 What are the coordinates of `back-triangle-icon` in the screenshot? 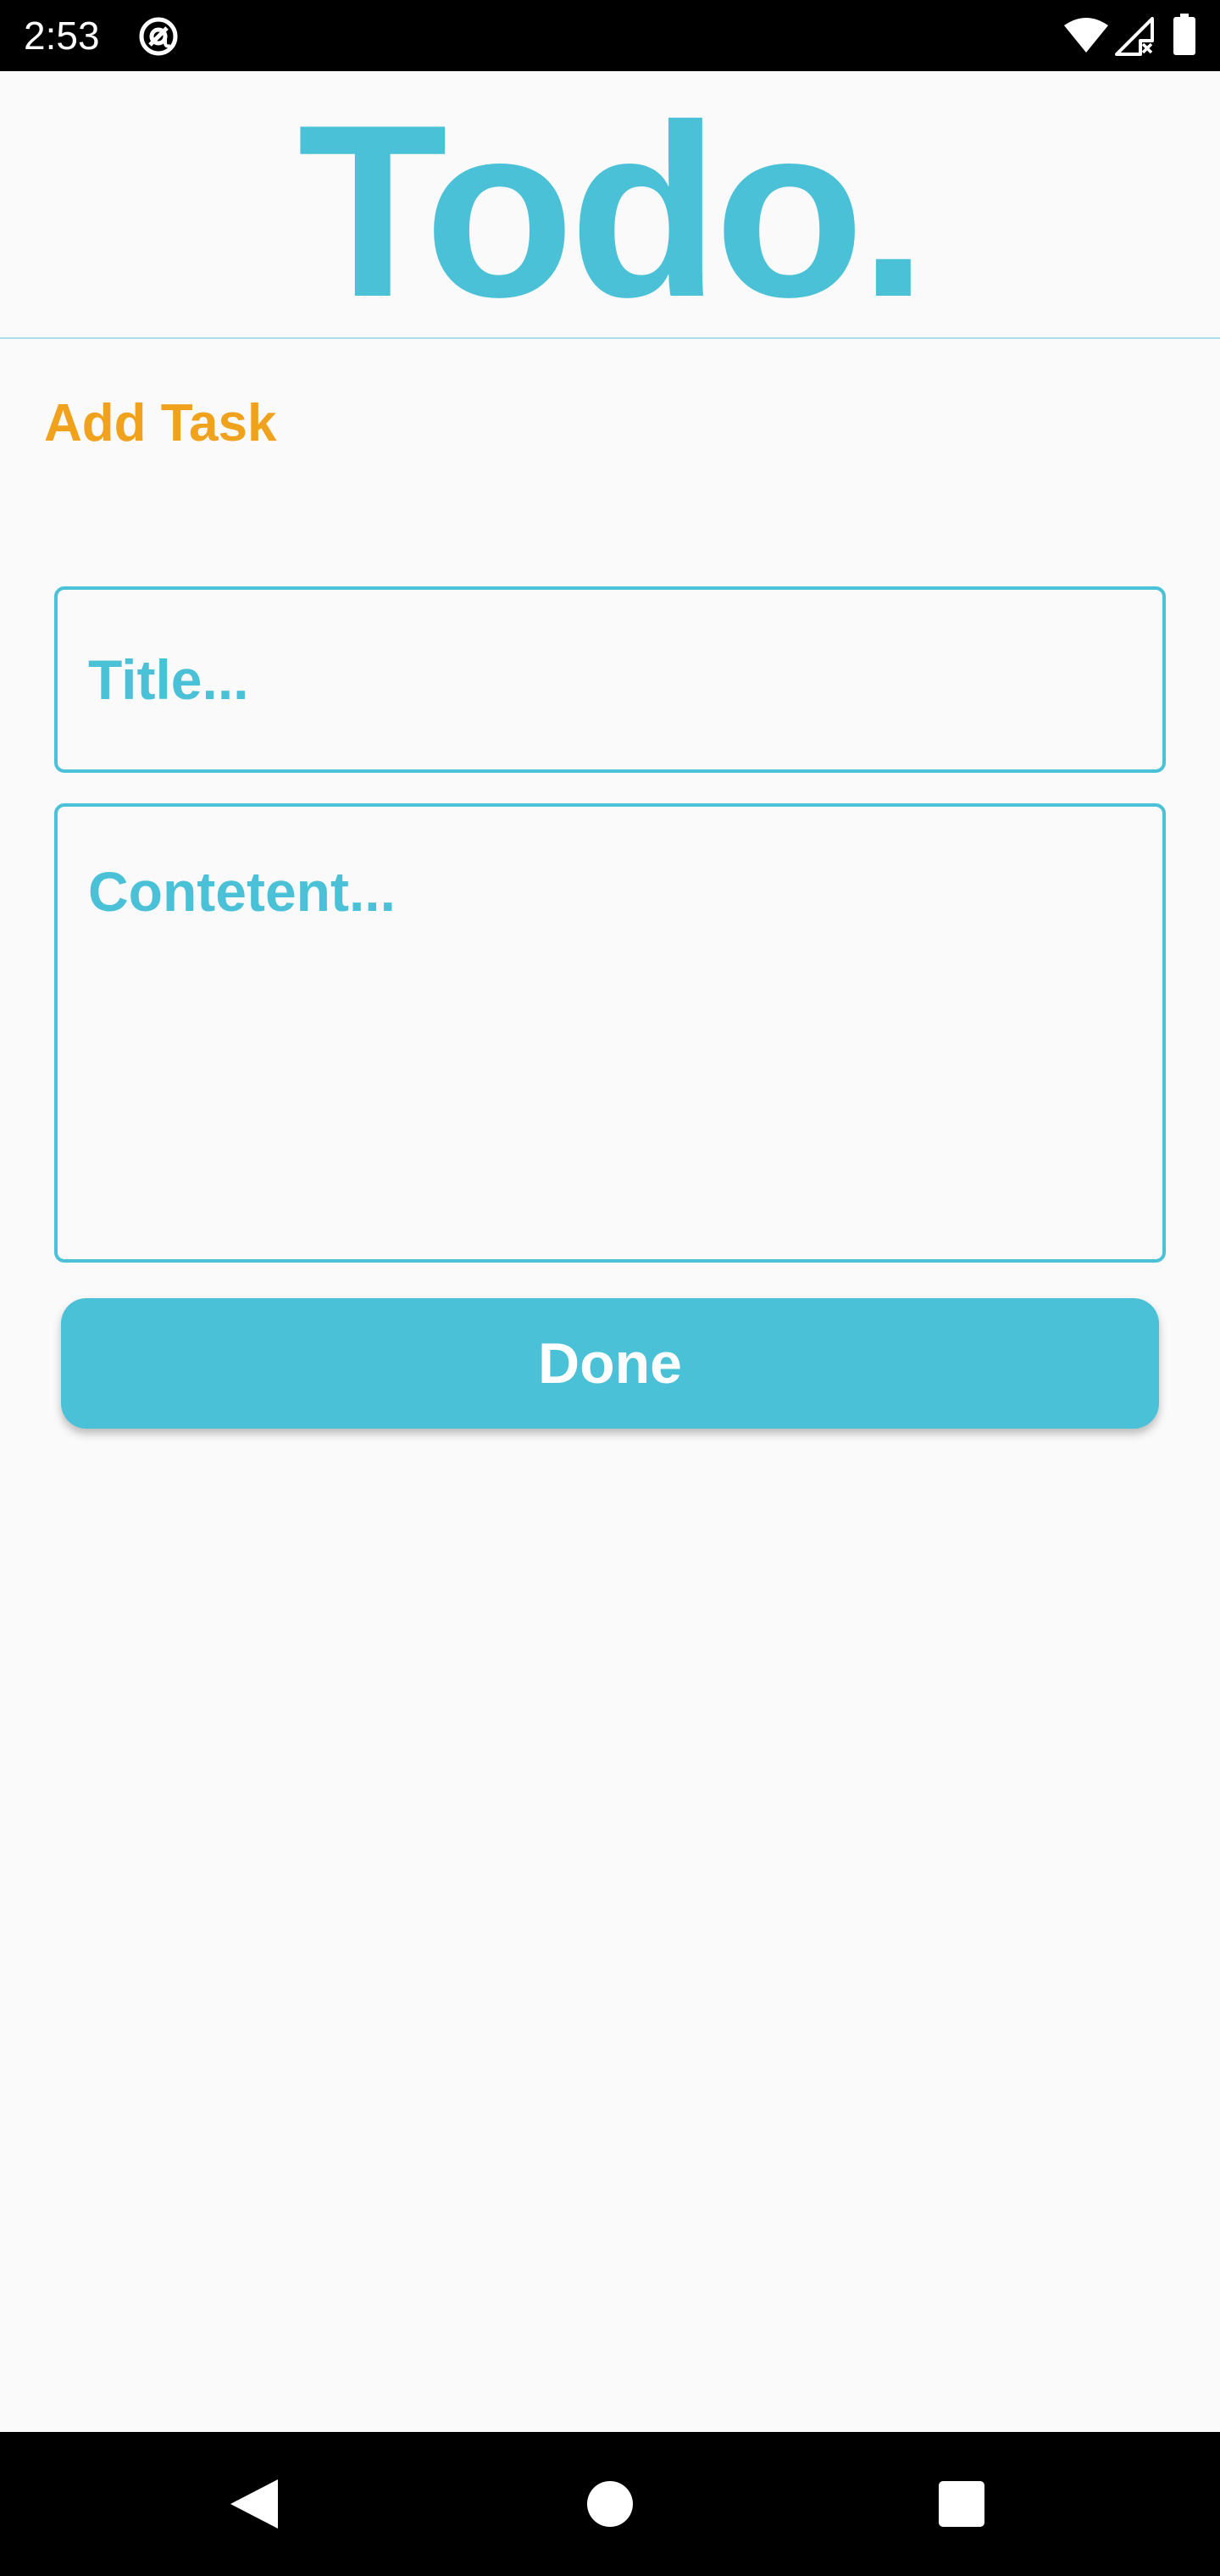 It's located at (254, 2504).